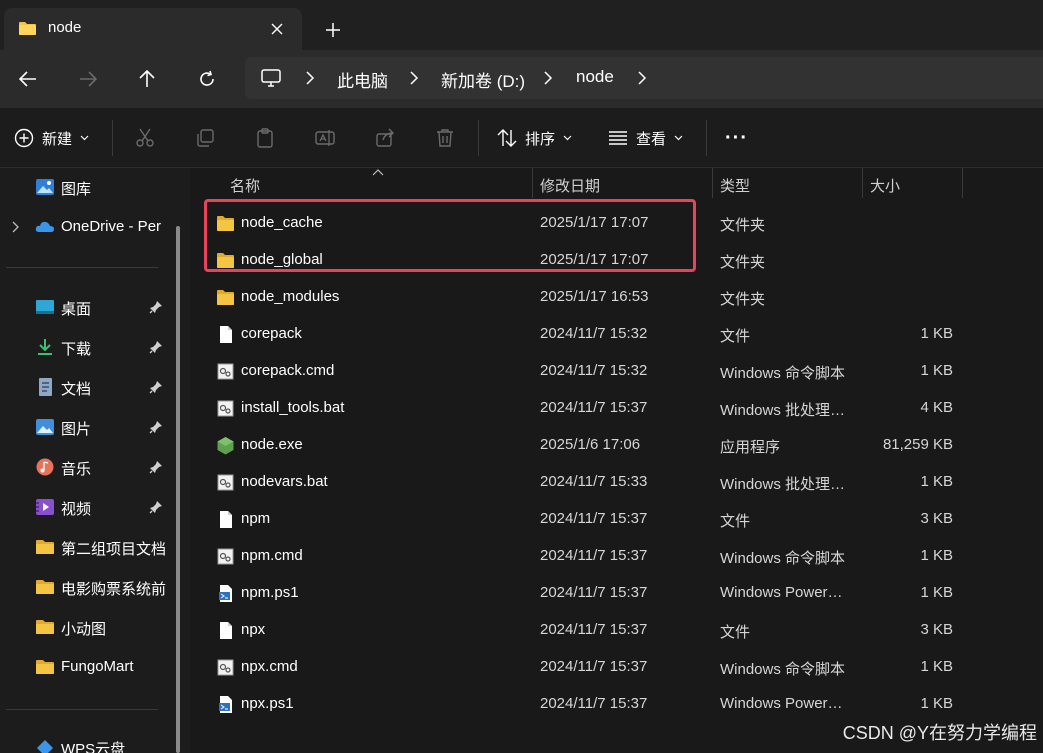  I want to click on pictures-icon, so click(45, 427).